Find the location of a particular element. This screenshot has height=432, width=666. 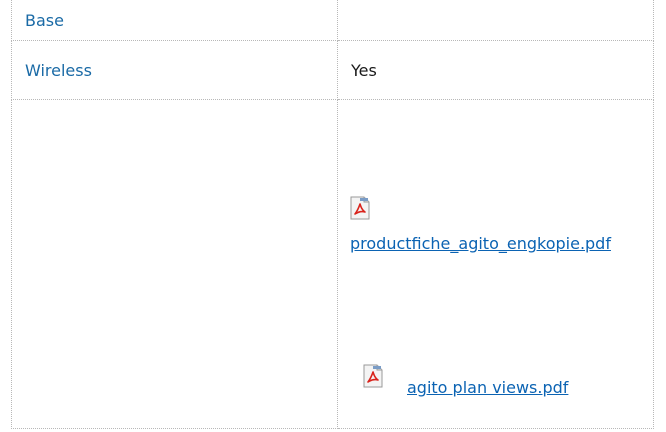

document-item: agito plan views.pdf is located at coordinates (513, 382).